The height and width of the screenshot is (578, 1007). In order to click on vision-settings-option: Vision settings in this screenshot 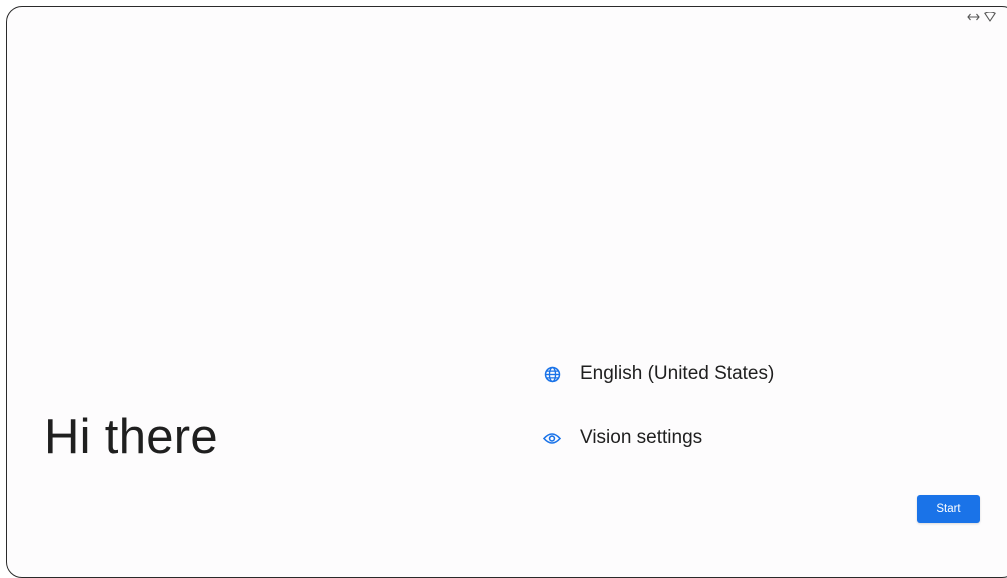, I will do `click(618, 438)`.